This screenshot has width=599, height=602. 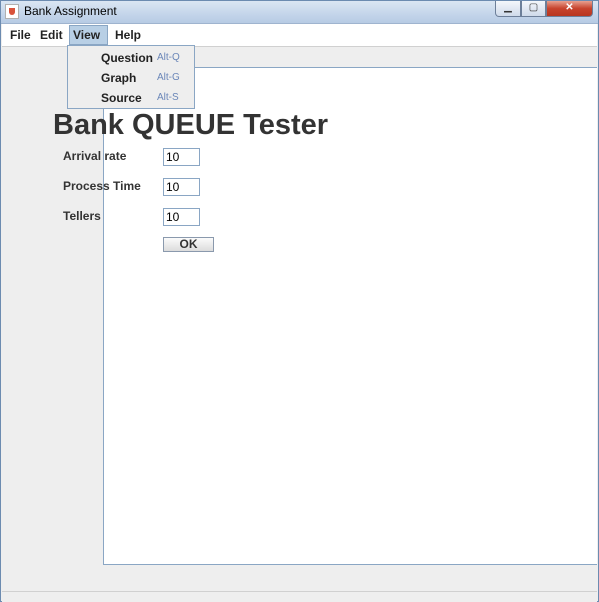 I want to click on menu-item-question-accelerator: Alt-Q, so click(x=168, y=57).